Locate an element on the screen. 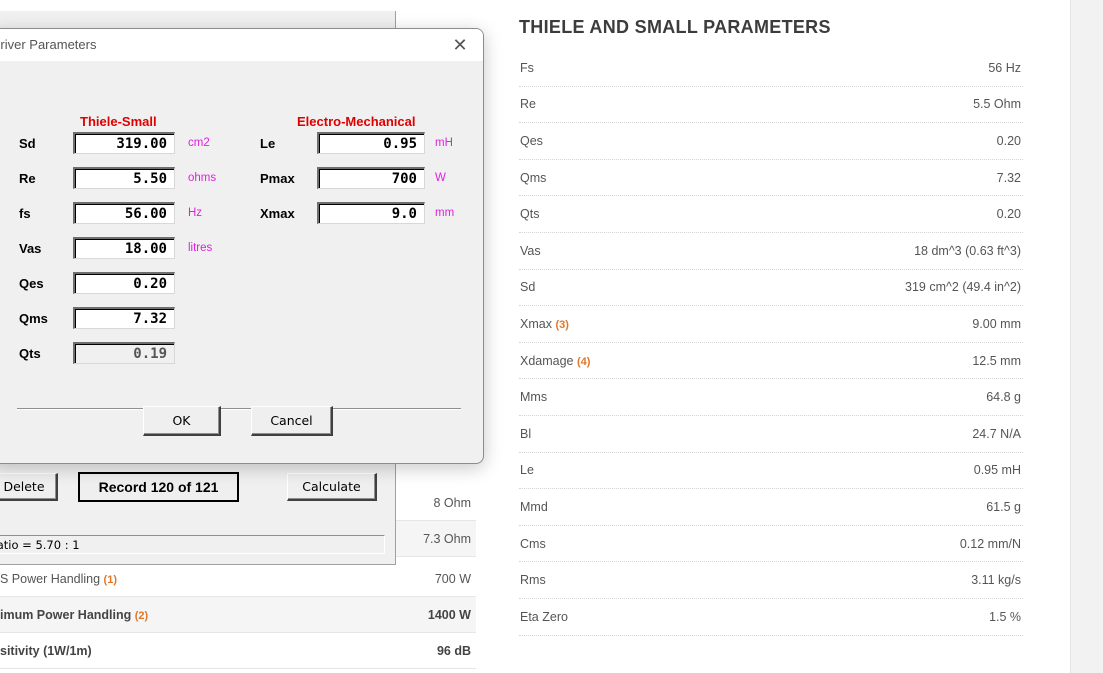 The width and height of the screenshot is (1103, 673). ts-row-mms: Mms 64.8 g is located at coordinates (771, 397).